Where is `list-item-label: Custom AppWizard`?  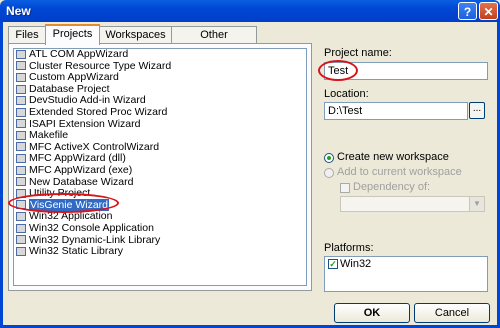 list-item-label: Custom AppWizard is located at coordinates (74, 77).